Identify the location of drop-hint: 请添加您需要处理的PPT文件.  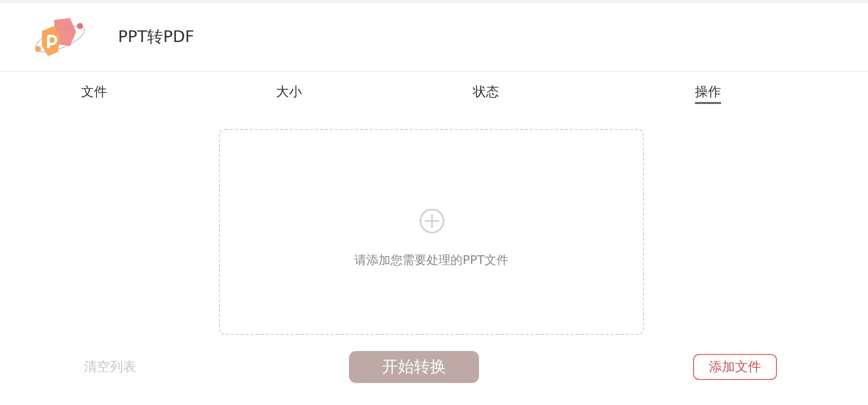
(431, 260).